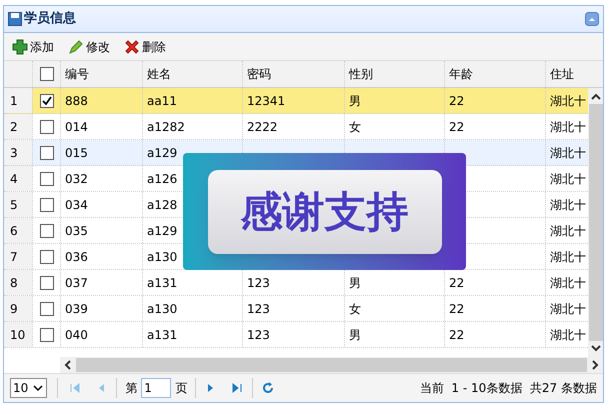 The image size is (608, 413). I want to click on page-suffix: 页, so click(181, 388).